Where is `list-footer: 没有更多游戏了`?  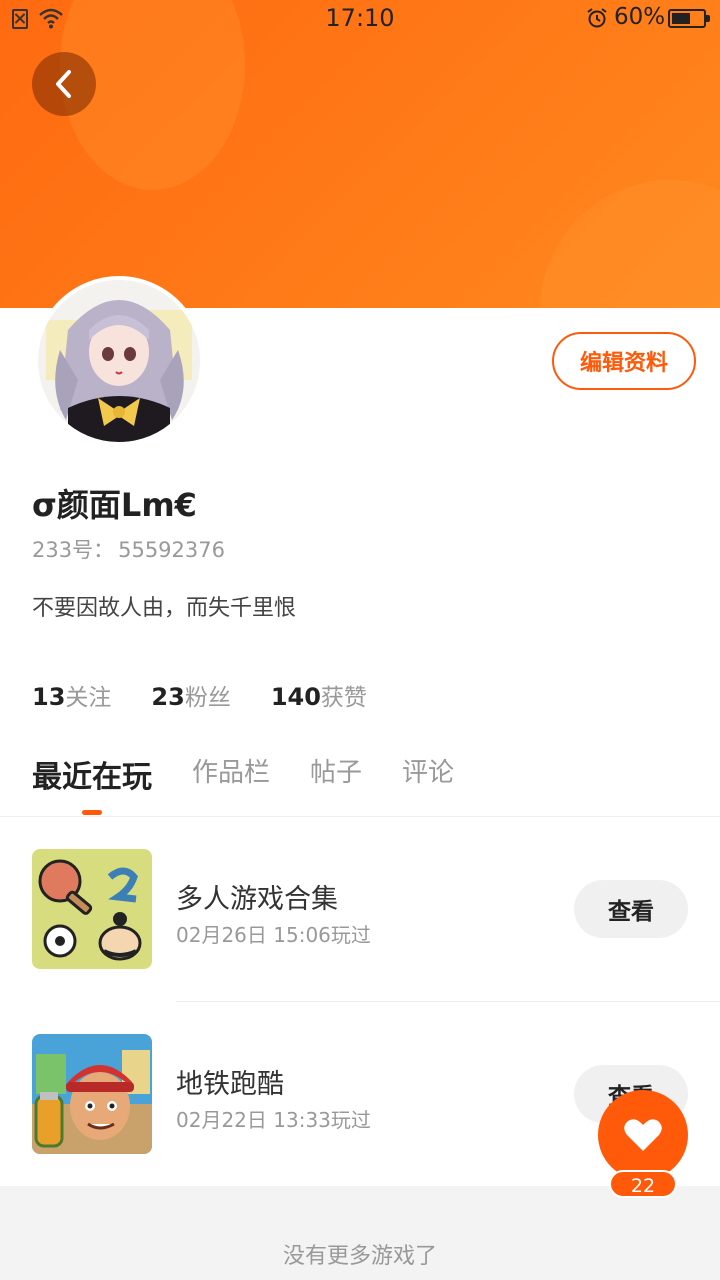
list-footer: 没有更多游戏了 is located at coordinates (360, 1233).